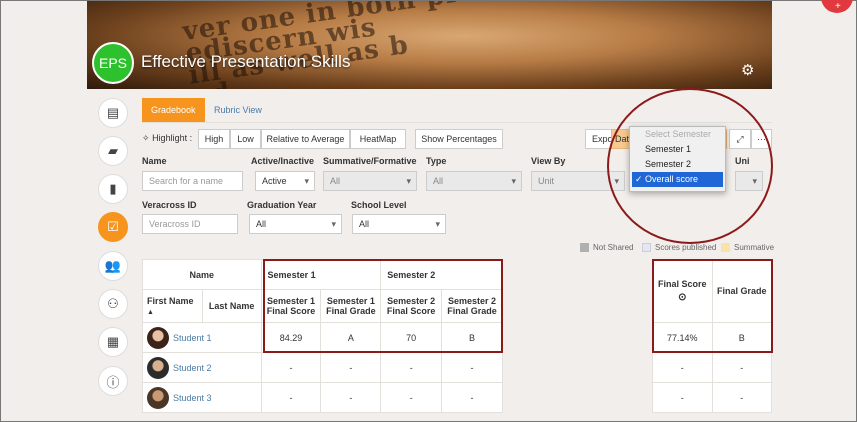  What do you see at coordinates (238, 110) in the screenshot?
I see `tab-rubric-view: Rubric View` at bounding box center [238, 110].